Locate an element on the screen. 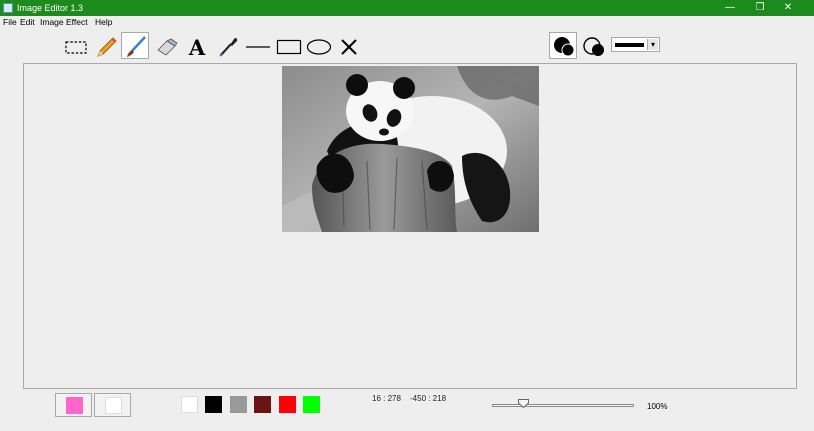 The height and width of the screenshot is (431, 814). menu-help: Help is located at coordinates (103, 22).